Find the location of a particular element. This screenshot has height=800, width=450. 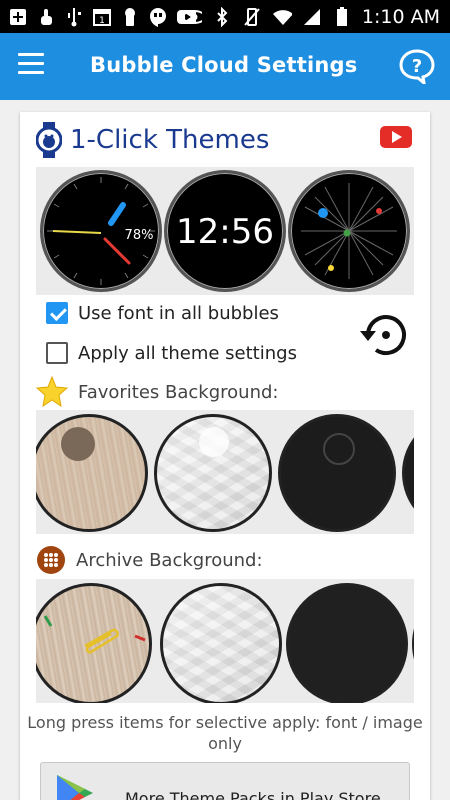

analog-watch-face: 78% is located at coordinates (101, 231).